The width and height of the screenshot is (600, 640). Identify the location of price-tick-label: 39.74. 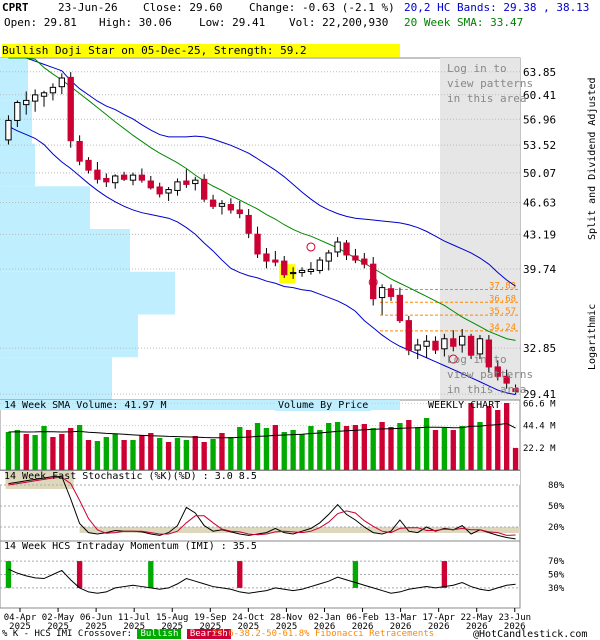
(539, 269).